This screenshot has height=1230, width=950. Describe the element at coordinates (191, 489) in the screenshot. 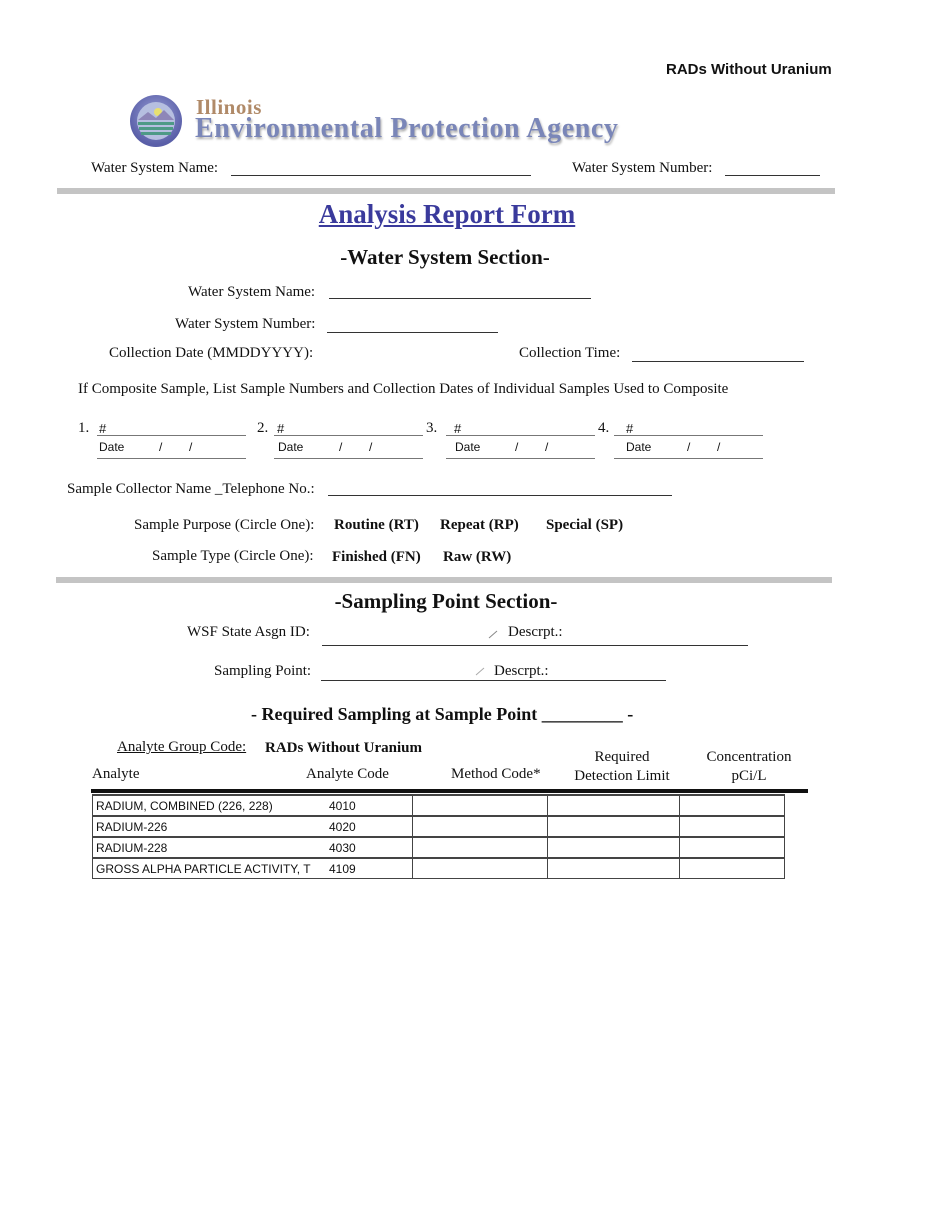

I see `collector-label: Sample Collector Name _Telephone No.:` at that location.